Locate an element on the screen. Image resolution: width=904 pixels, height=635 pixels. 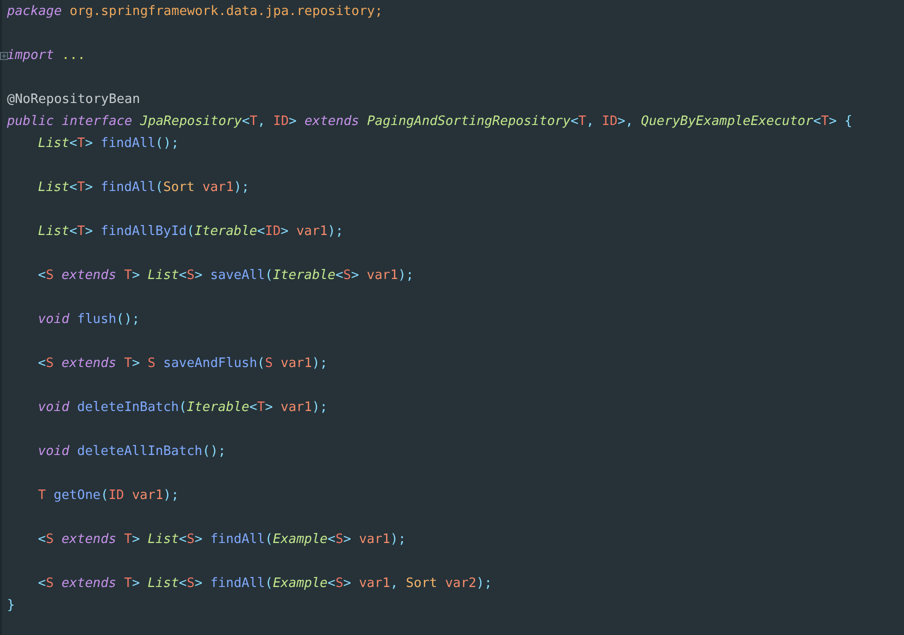
code-line: <S extends T> List<S> saveAll(Iterable<S> var1); is located at coordinates (226, 276).